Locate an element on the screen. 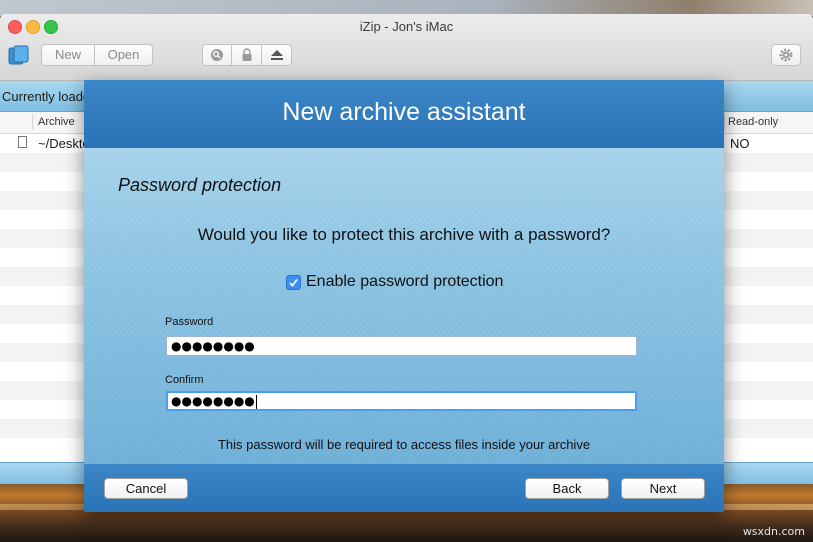  text-caret is located at coordinates (256, 401).